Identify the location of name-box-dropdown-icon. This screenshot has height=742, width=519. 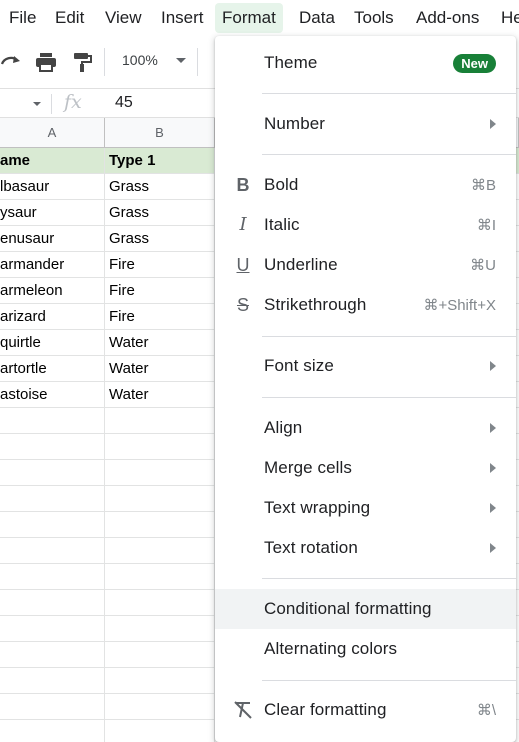
(37, 104).